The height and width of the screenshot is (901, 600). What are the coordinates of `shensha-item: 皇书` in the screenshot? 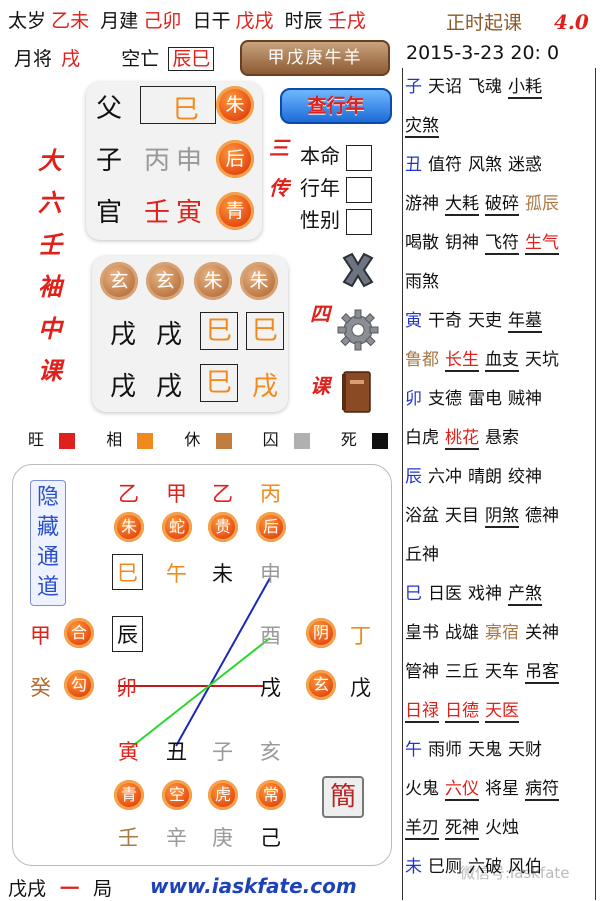 It's located at (422, 633).